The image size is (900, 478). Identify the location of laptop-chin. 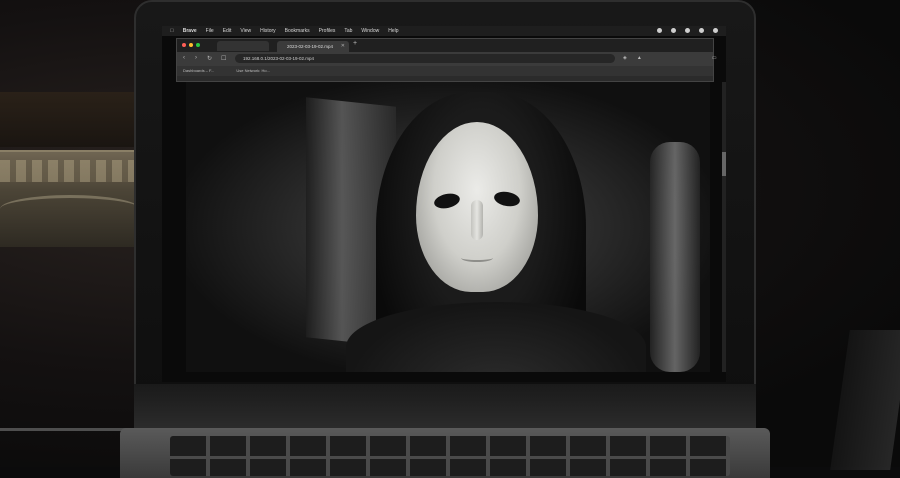
(445, 407).